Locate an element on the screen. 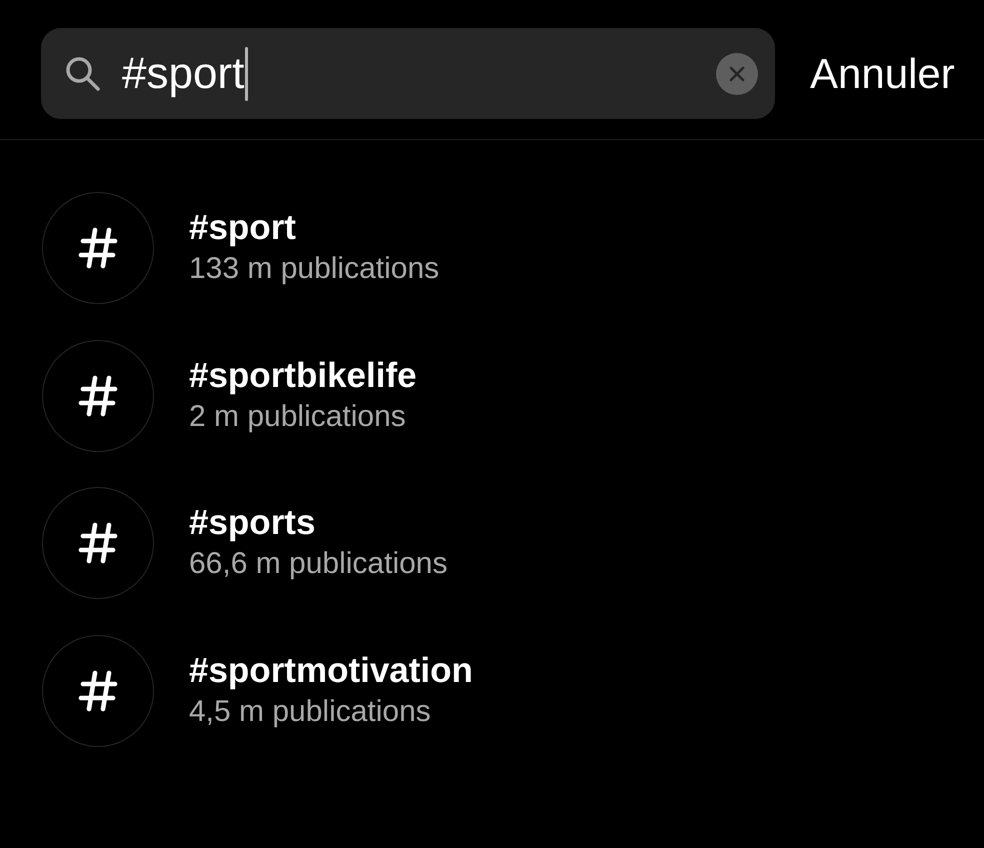 Image resolution: width=984 pixels, height=848 pixels. close-icon is located at coordinates (737, 74).